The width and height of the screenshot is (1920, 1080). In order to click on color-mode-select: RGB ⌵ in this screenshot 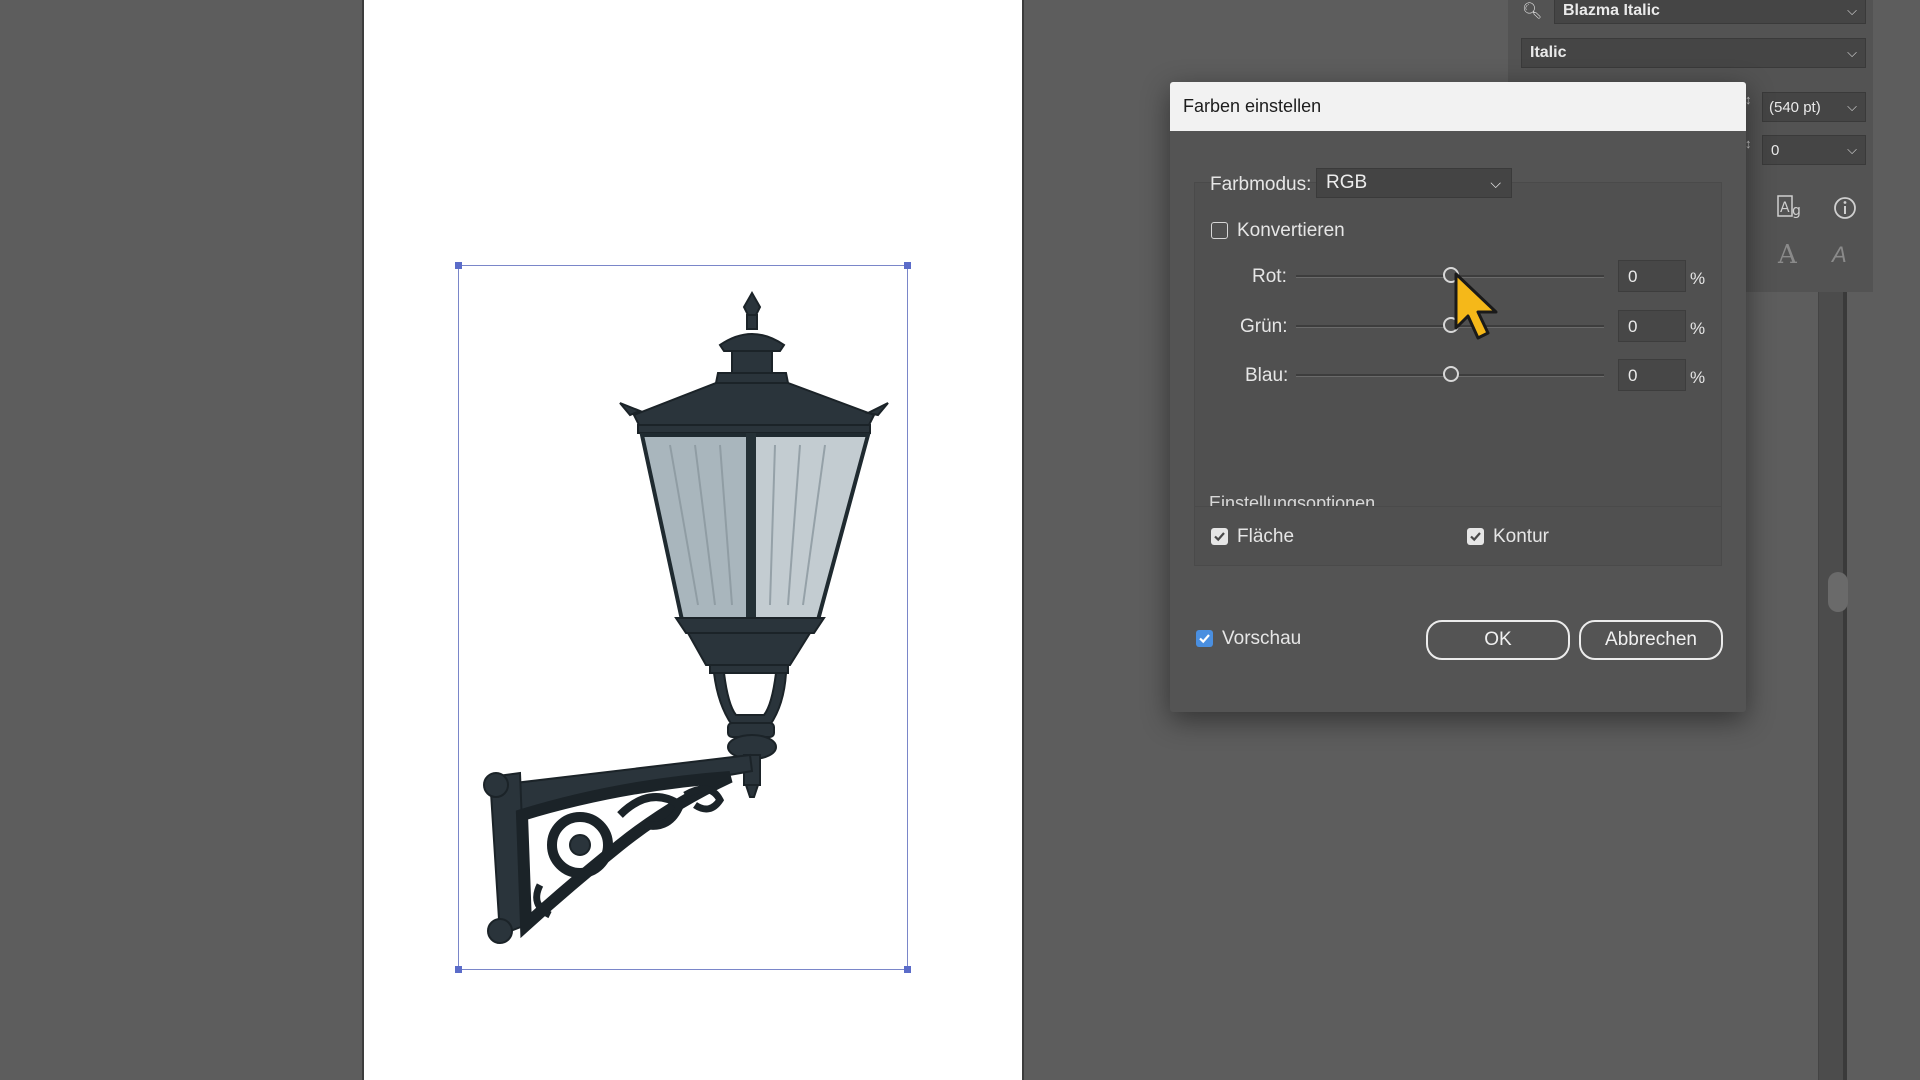, I will do `click(1414, 183)`.